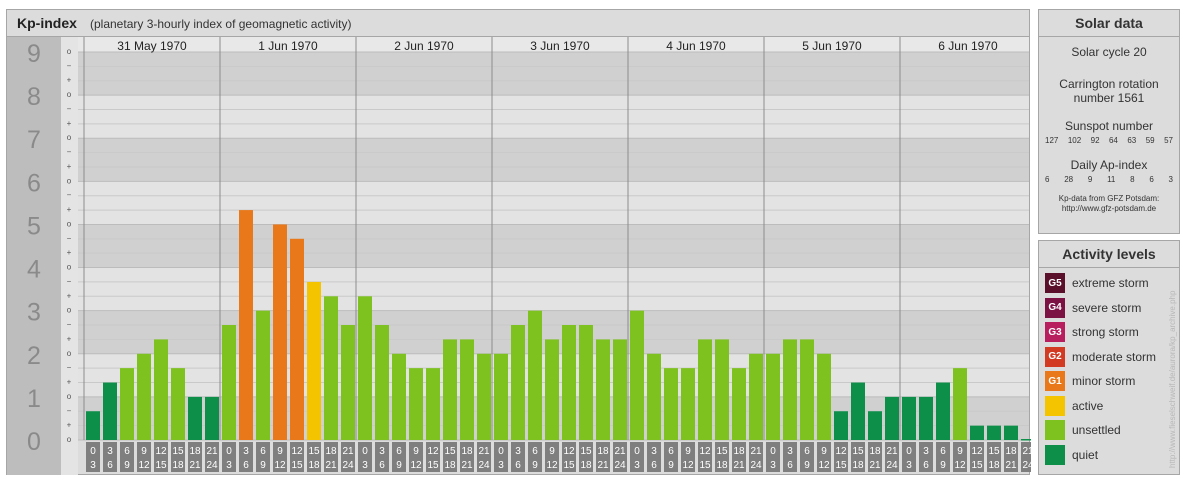 The height and width of the screenshot is (480, 1184). What do you see at coordinates (1109, 165) in the screenshot?
I see `ap-title: Daily Ap-index` at bounding box center [1109, 165].